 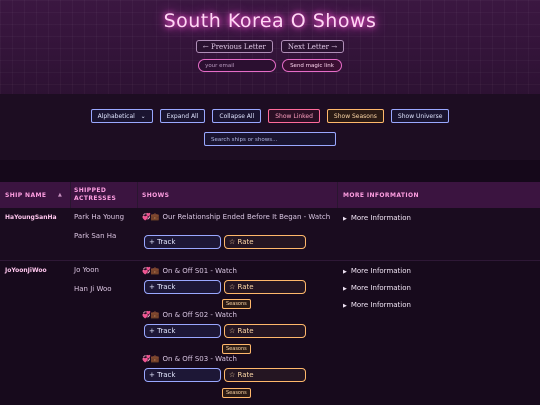 What do you see at coordinates (270, 21) in the screenshot?
I see `page-title: South Korea O Shows` at bounding box center [270, 21].